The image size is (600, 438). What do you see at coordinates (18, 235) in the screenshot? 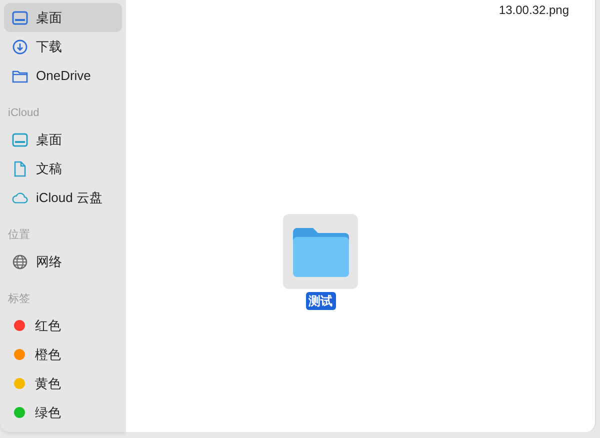
I see `section-header: 位置` at bounding box center [18, 235].